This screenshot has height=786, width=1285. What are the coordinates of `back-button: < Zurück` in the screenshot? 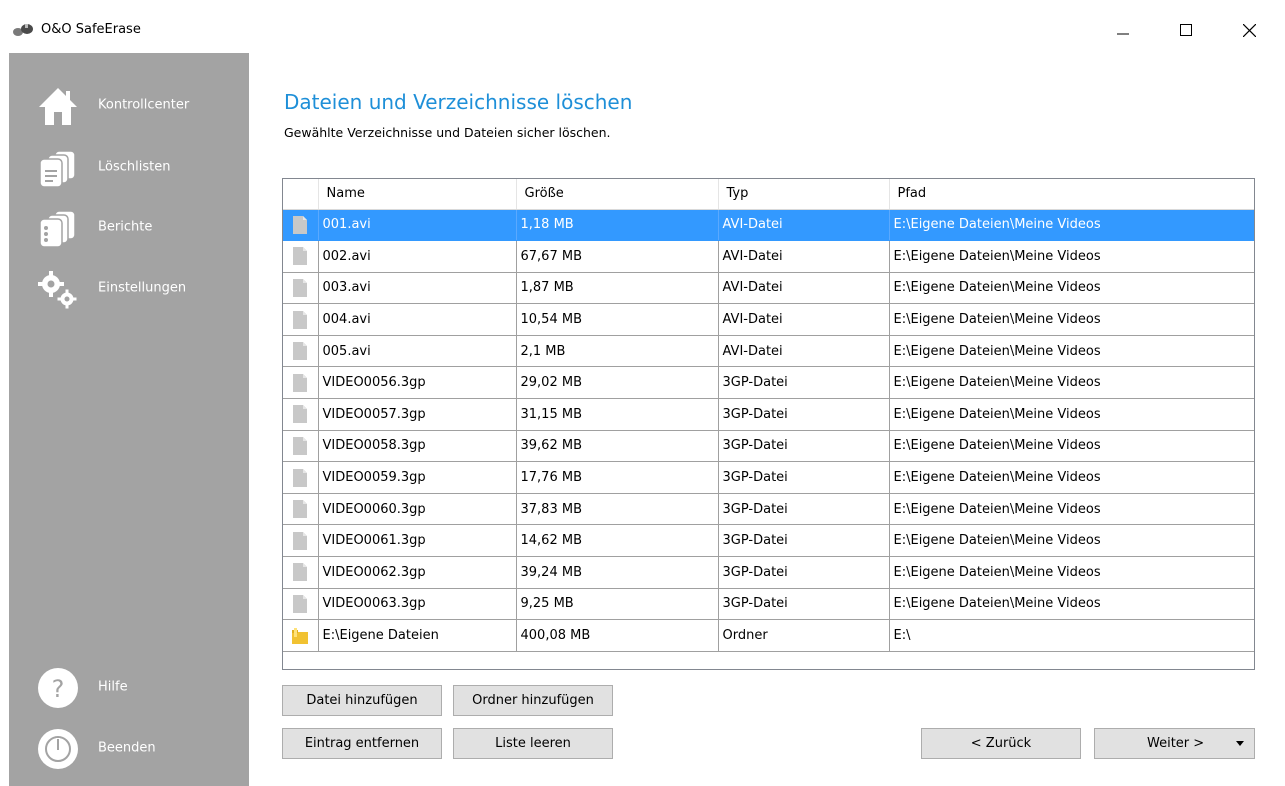 It's located at (1001, 743).